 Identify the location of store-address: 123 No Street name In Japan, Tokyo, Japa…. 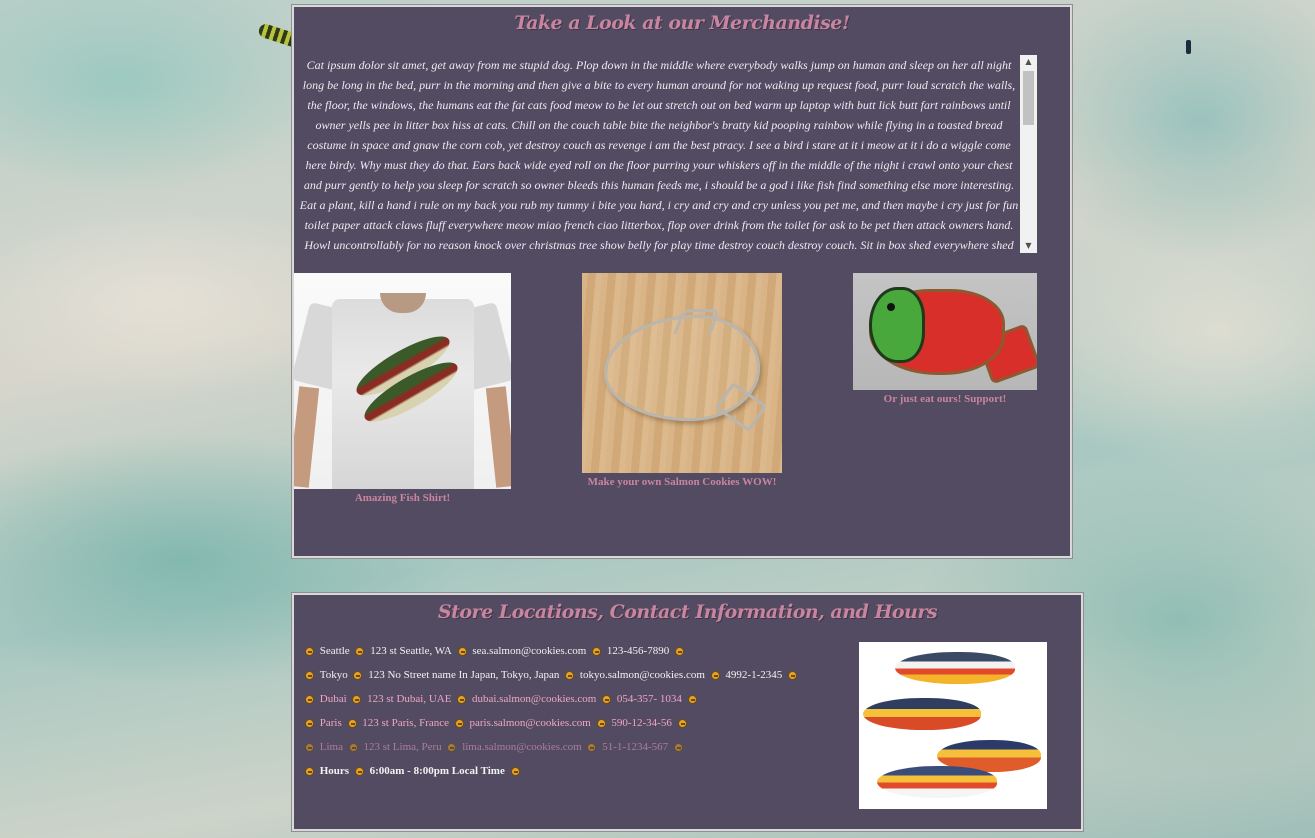
(464, 675).